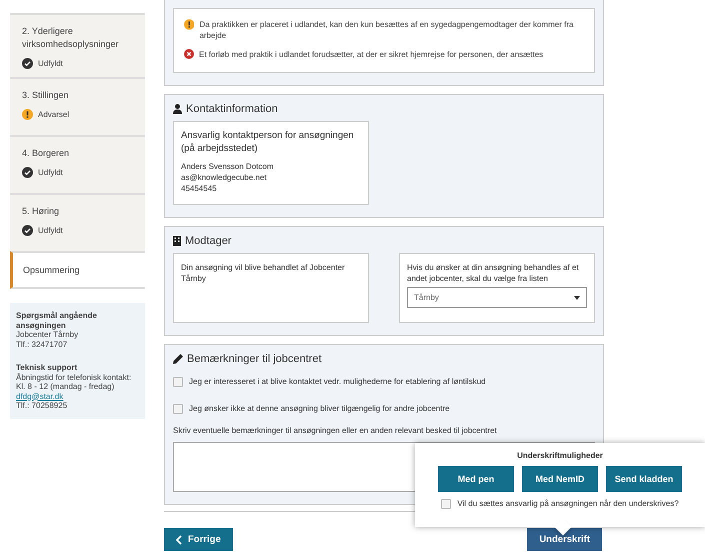 Image resolution: width=705 pixels, height=554 pixels. What do you see at coordinates (227, 166) in the screenshot?
I see `contact-detail: Anders Svensson Dotcom` at bounding box center [227, 166].